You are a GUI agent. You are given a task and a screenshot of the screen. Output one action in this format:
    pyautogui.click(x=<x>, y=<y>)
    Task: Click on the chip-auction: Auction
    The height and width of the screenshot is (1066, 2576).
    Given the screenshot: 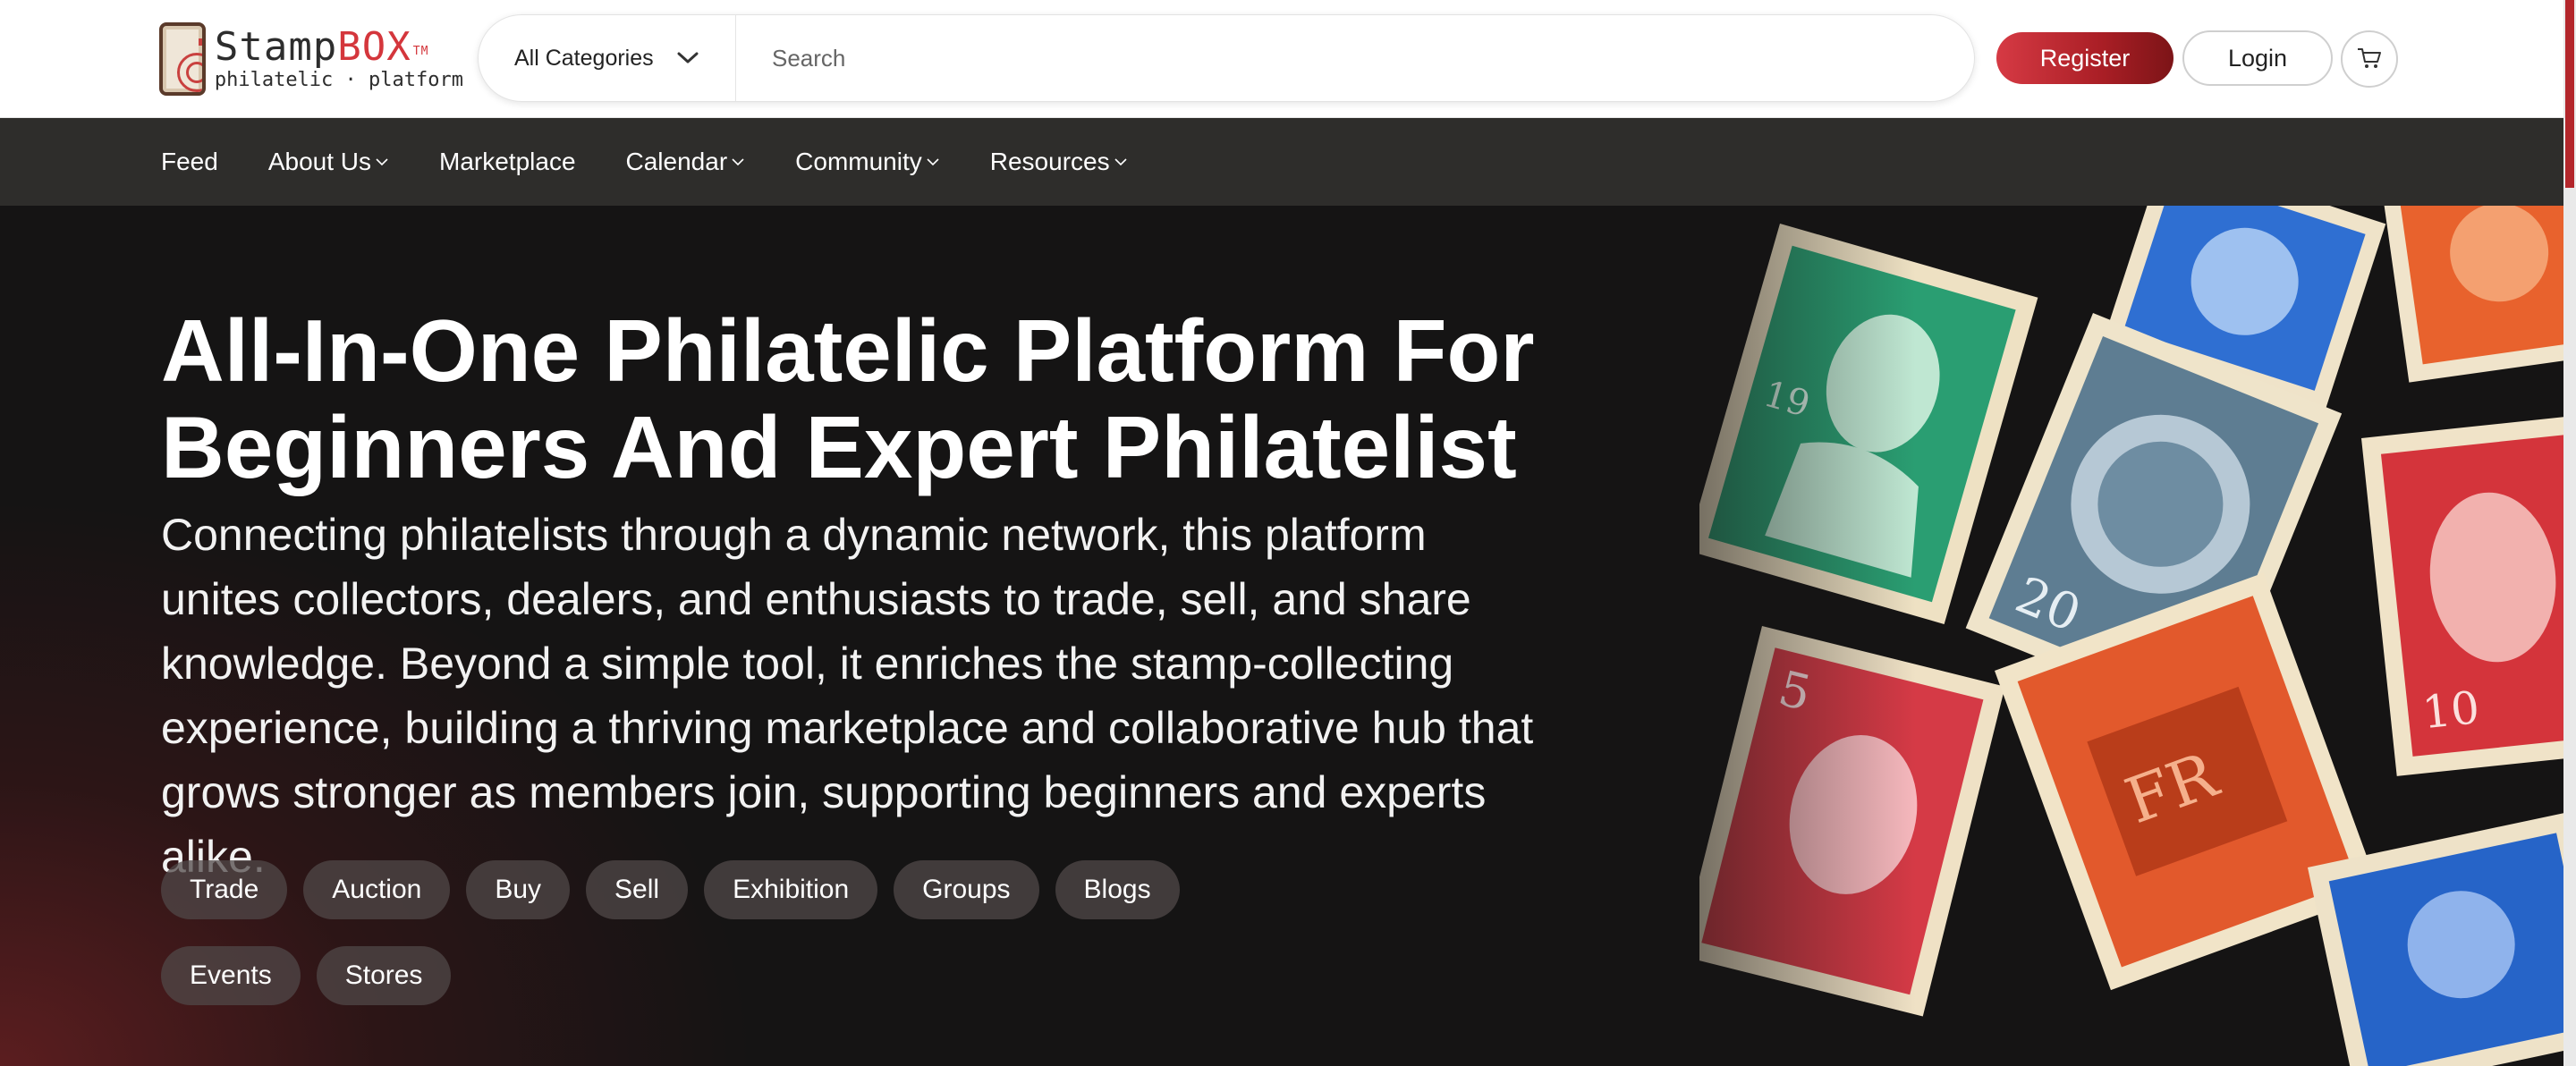 What is the action you would take?
    pyautogui.click(x=377, y=889)
    